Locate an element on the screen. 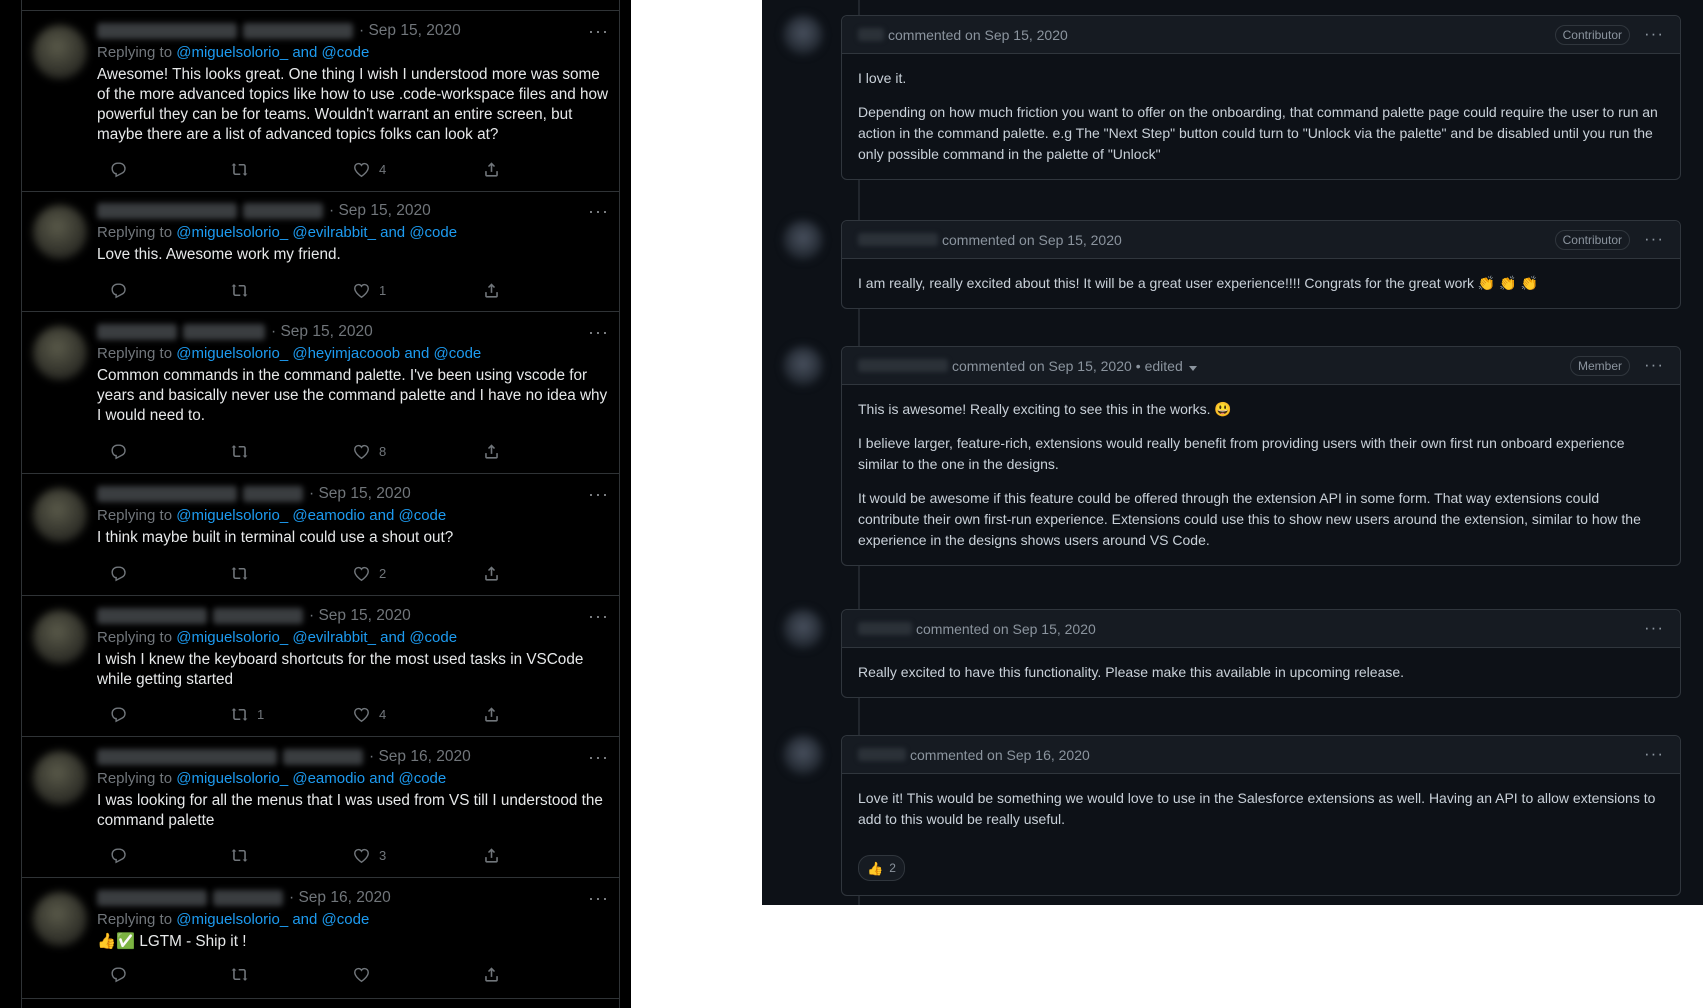  like-button: 2 is located at coordinates (369, 573).